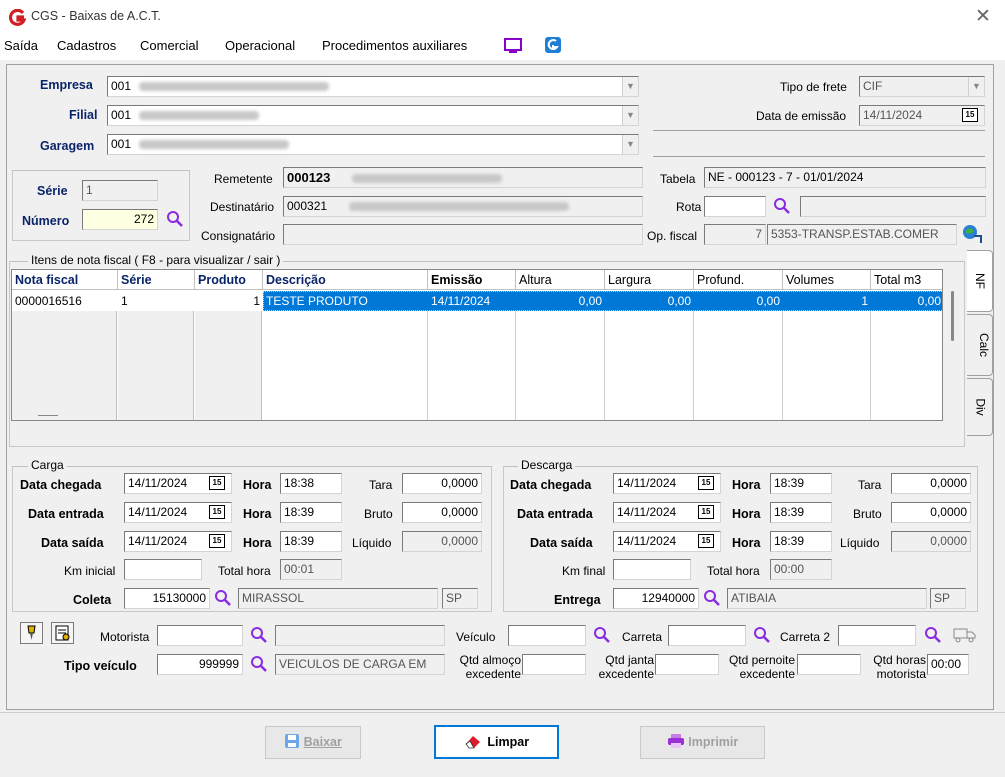 This screenshot has width=1005, height=777. I want to click on qtd-pernoite-field, so click(829, 664).